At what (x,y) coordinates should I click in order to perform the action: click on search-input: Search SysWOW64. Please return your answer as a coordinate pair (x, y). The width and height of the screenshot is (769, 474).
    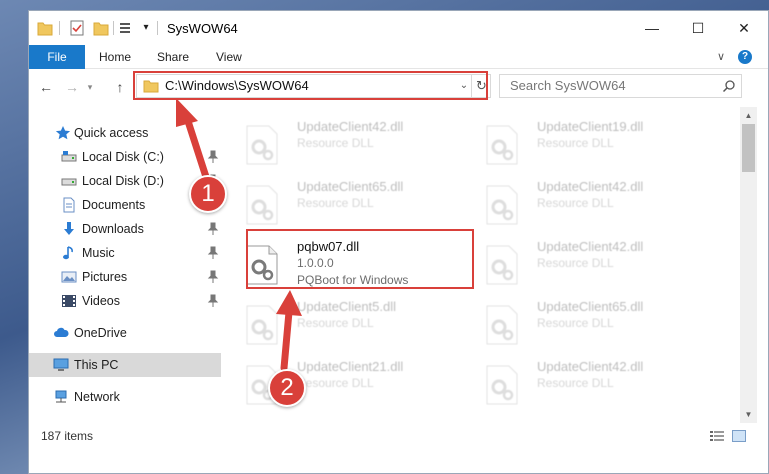
    Looking at the image, I should click on (620, 86).